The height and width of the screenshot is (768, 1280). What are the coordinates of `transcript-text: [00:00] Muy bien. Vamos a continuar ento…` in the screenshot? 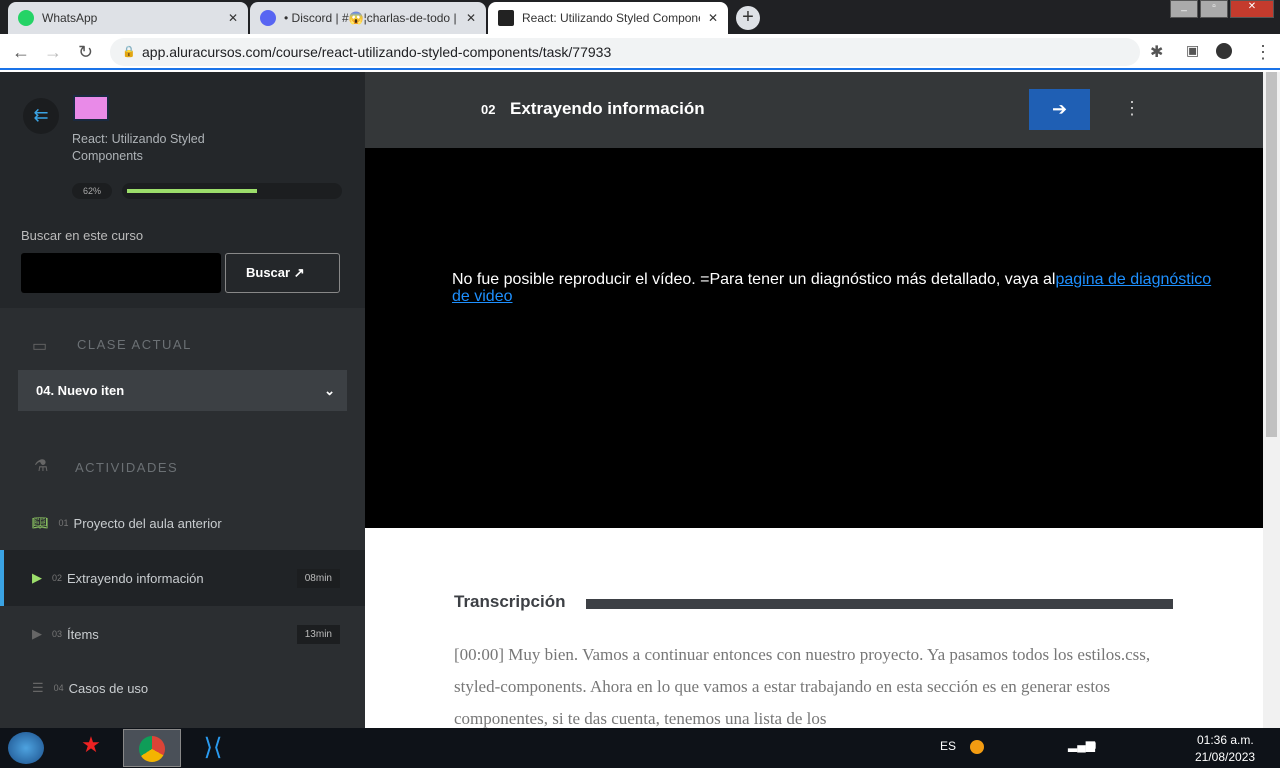 It's located at (802, 686).